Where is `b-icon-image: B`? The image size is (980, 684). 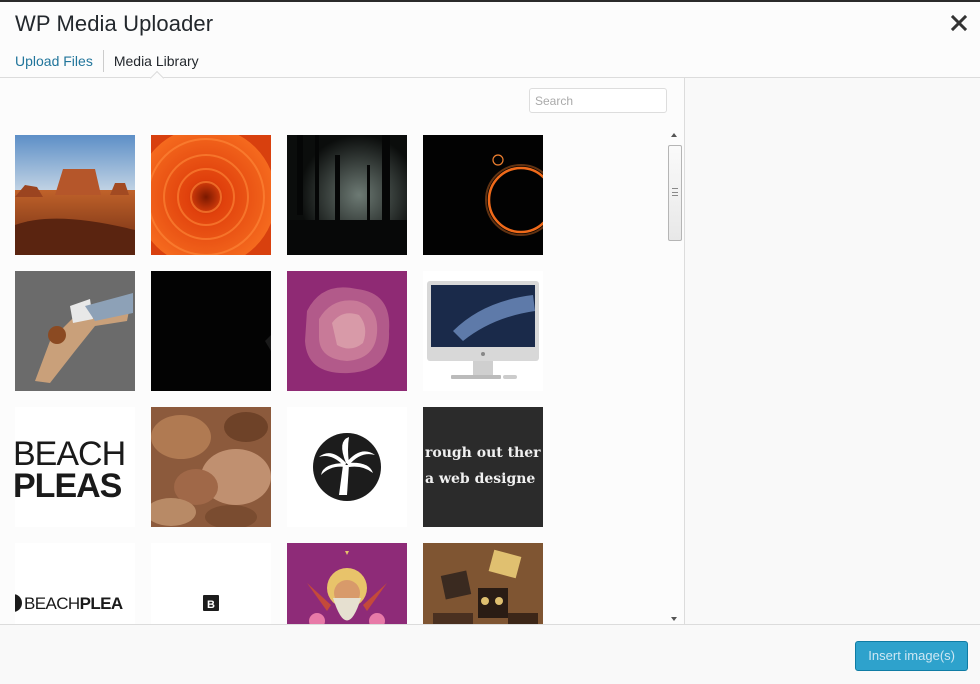 b-icon-image: B is located at coordinates (211, 583).